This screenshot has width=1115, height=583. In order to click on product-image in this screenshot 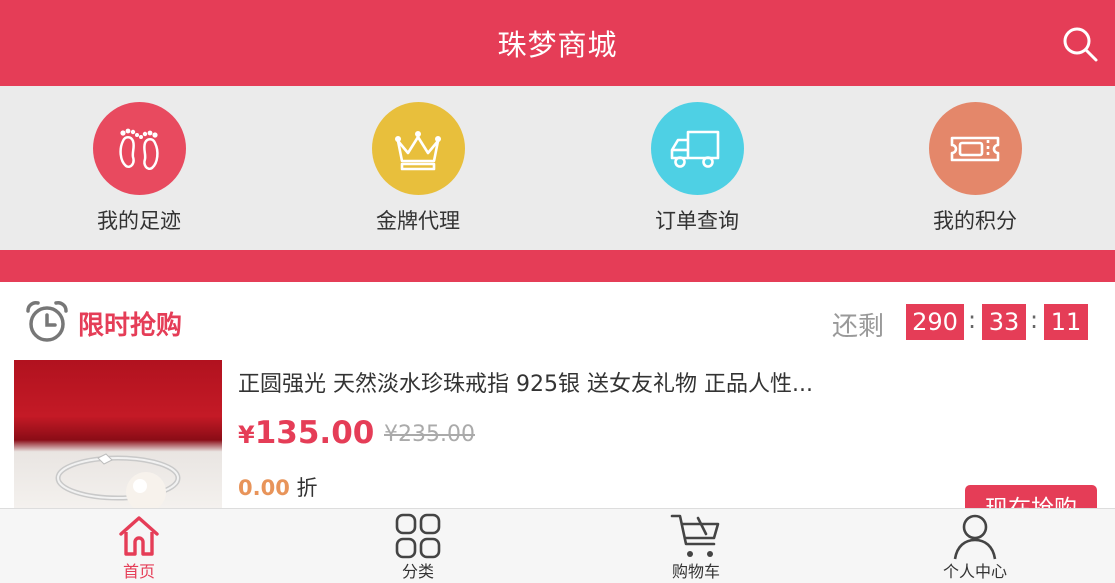, I will do `click(118, 434)`.